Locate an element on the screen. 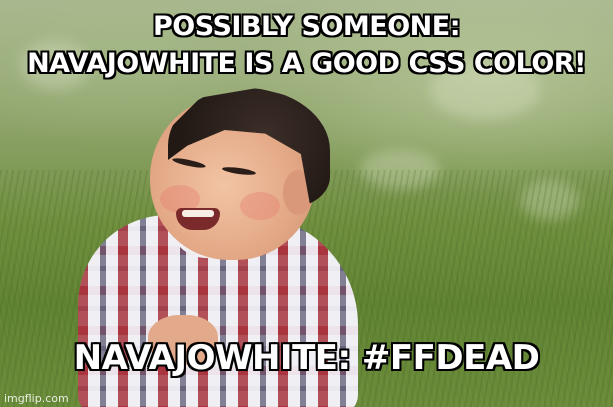 The width and height of the screenshot is (613, 407). top-caption-line-1: POSSIBLY SOMEONE: is located at coordinates (307, 26).